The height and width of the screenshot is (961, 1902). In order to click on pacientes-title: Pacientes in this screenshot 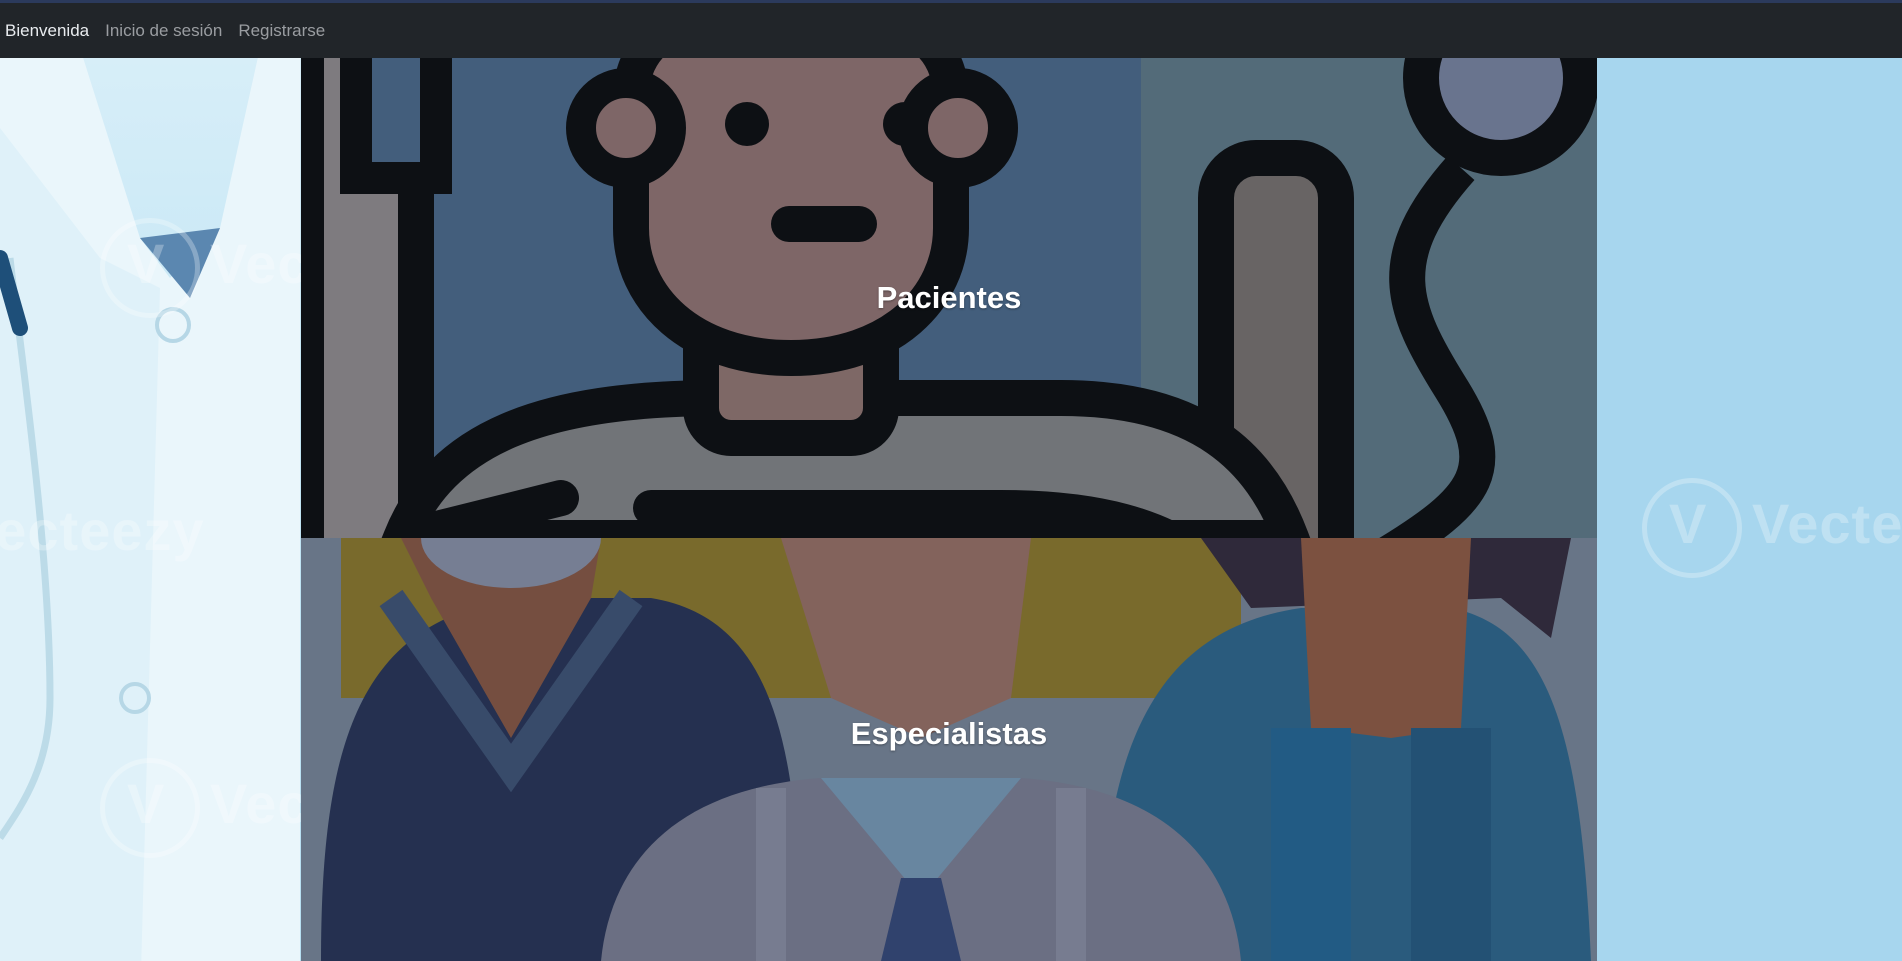, I will do `click(949, 297)`.